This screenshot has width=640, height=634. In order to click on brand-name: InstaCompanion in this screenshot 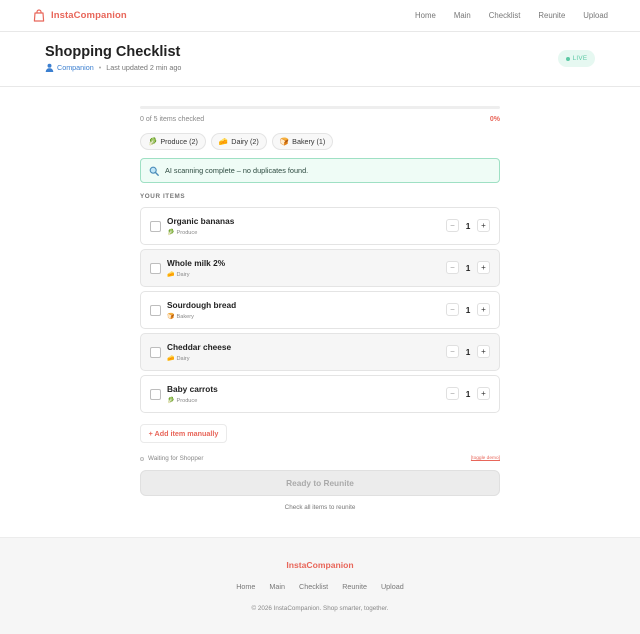, I will do `click(89, 15)`.